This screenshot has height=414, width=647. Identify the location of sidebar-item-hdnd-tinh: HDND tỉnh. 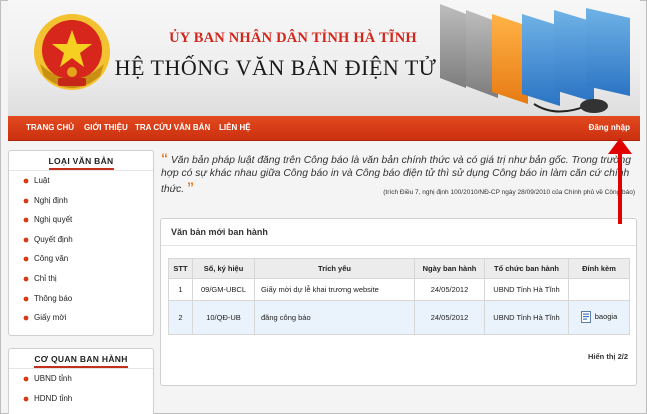
(81, 399).